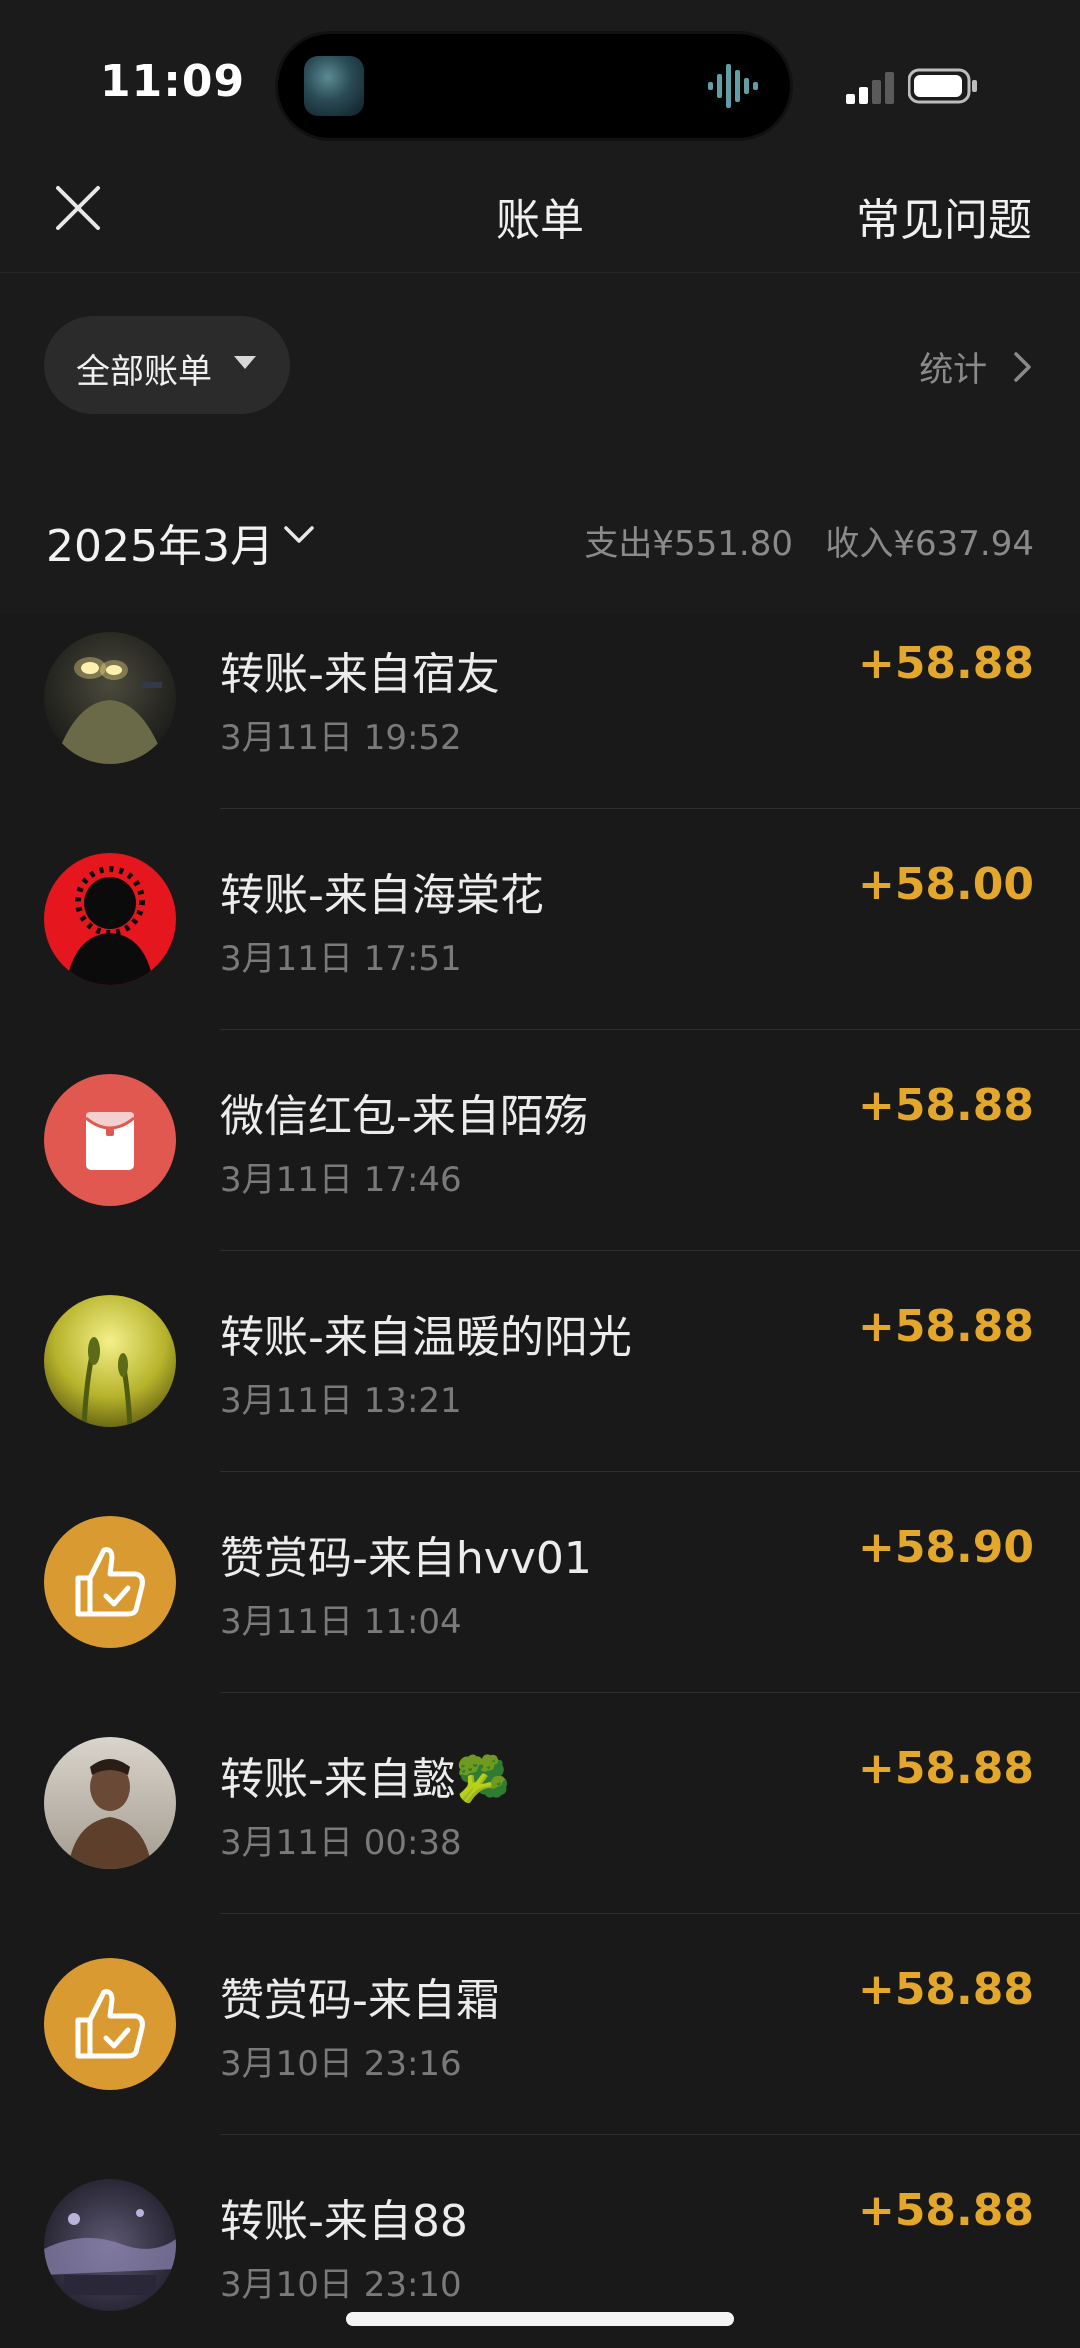  Describe the element at coordinates (870, 88) in the screenshot. I see `cellular-signal-icon` at that location.